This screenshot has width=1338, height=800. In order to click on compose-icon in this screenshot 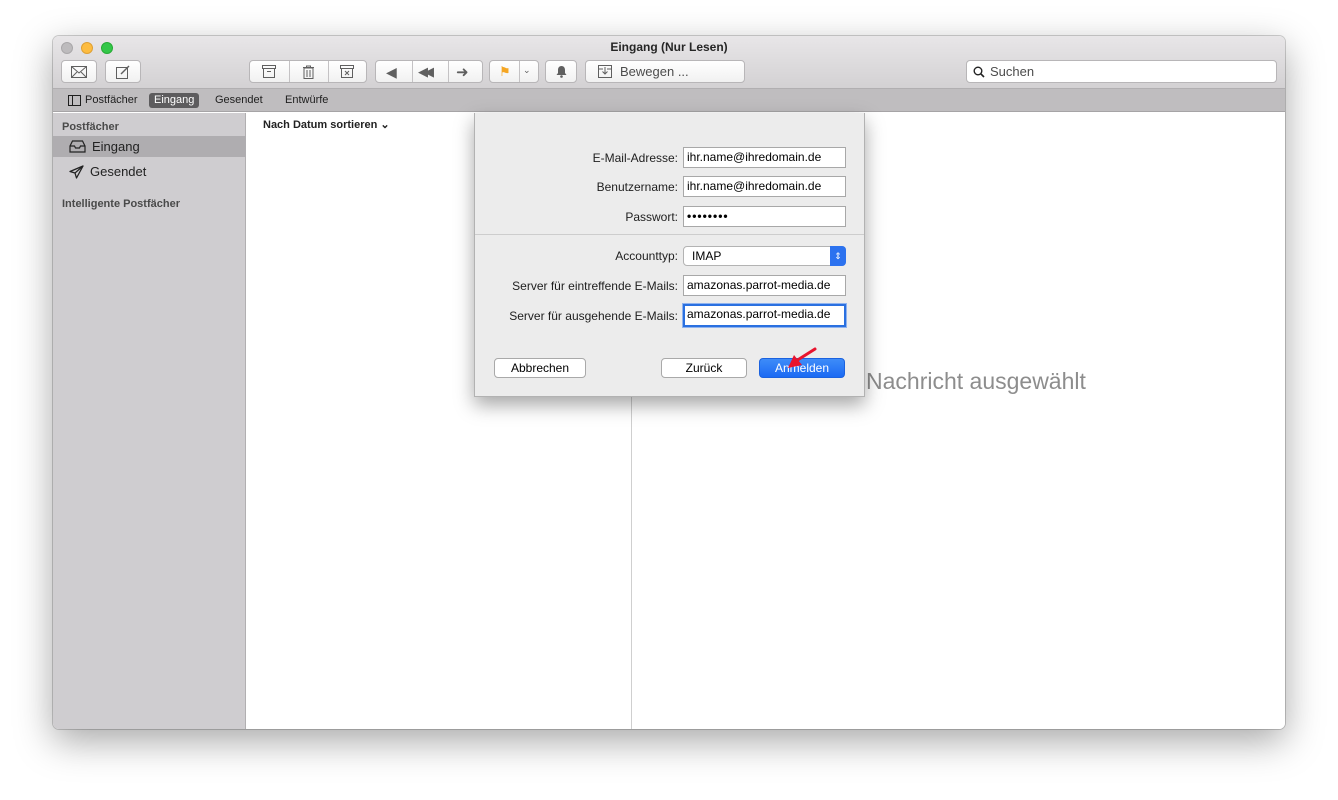, I will do `click(123, 72)`.